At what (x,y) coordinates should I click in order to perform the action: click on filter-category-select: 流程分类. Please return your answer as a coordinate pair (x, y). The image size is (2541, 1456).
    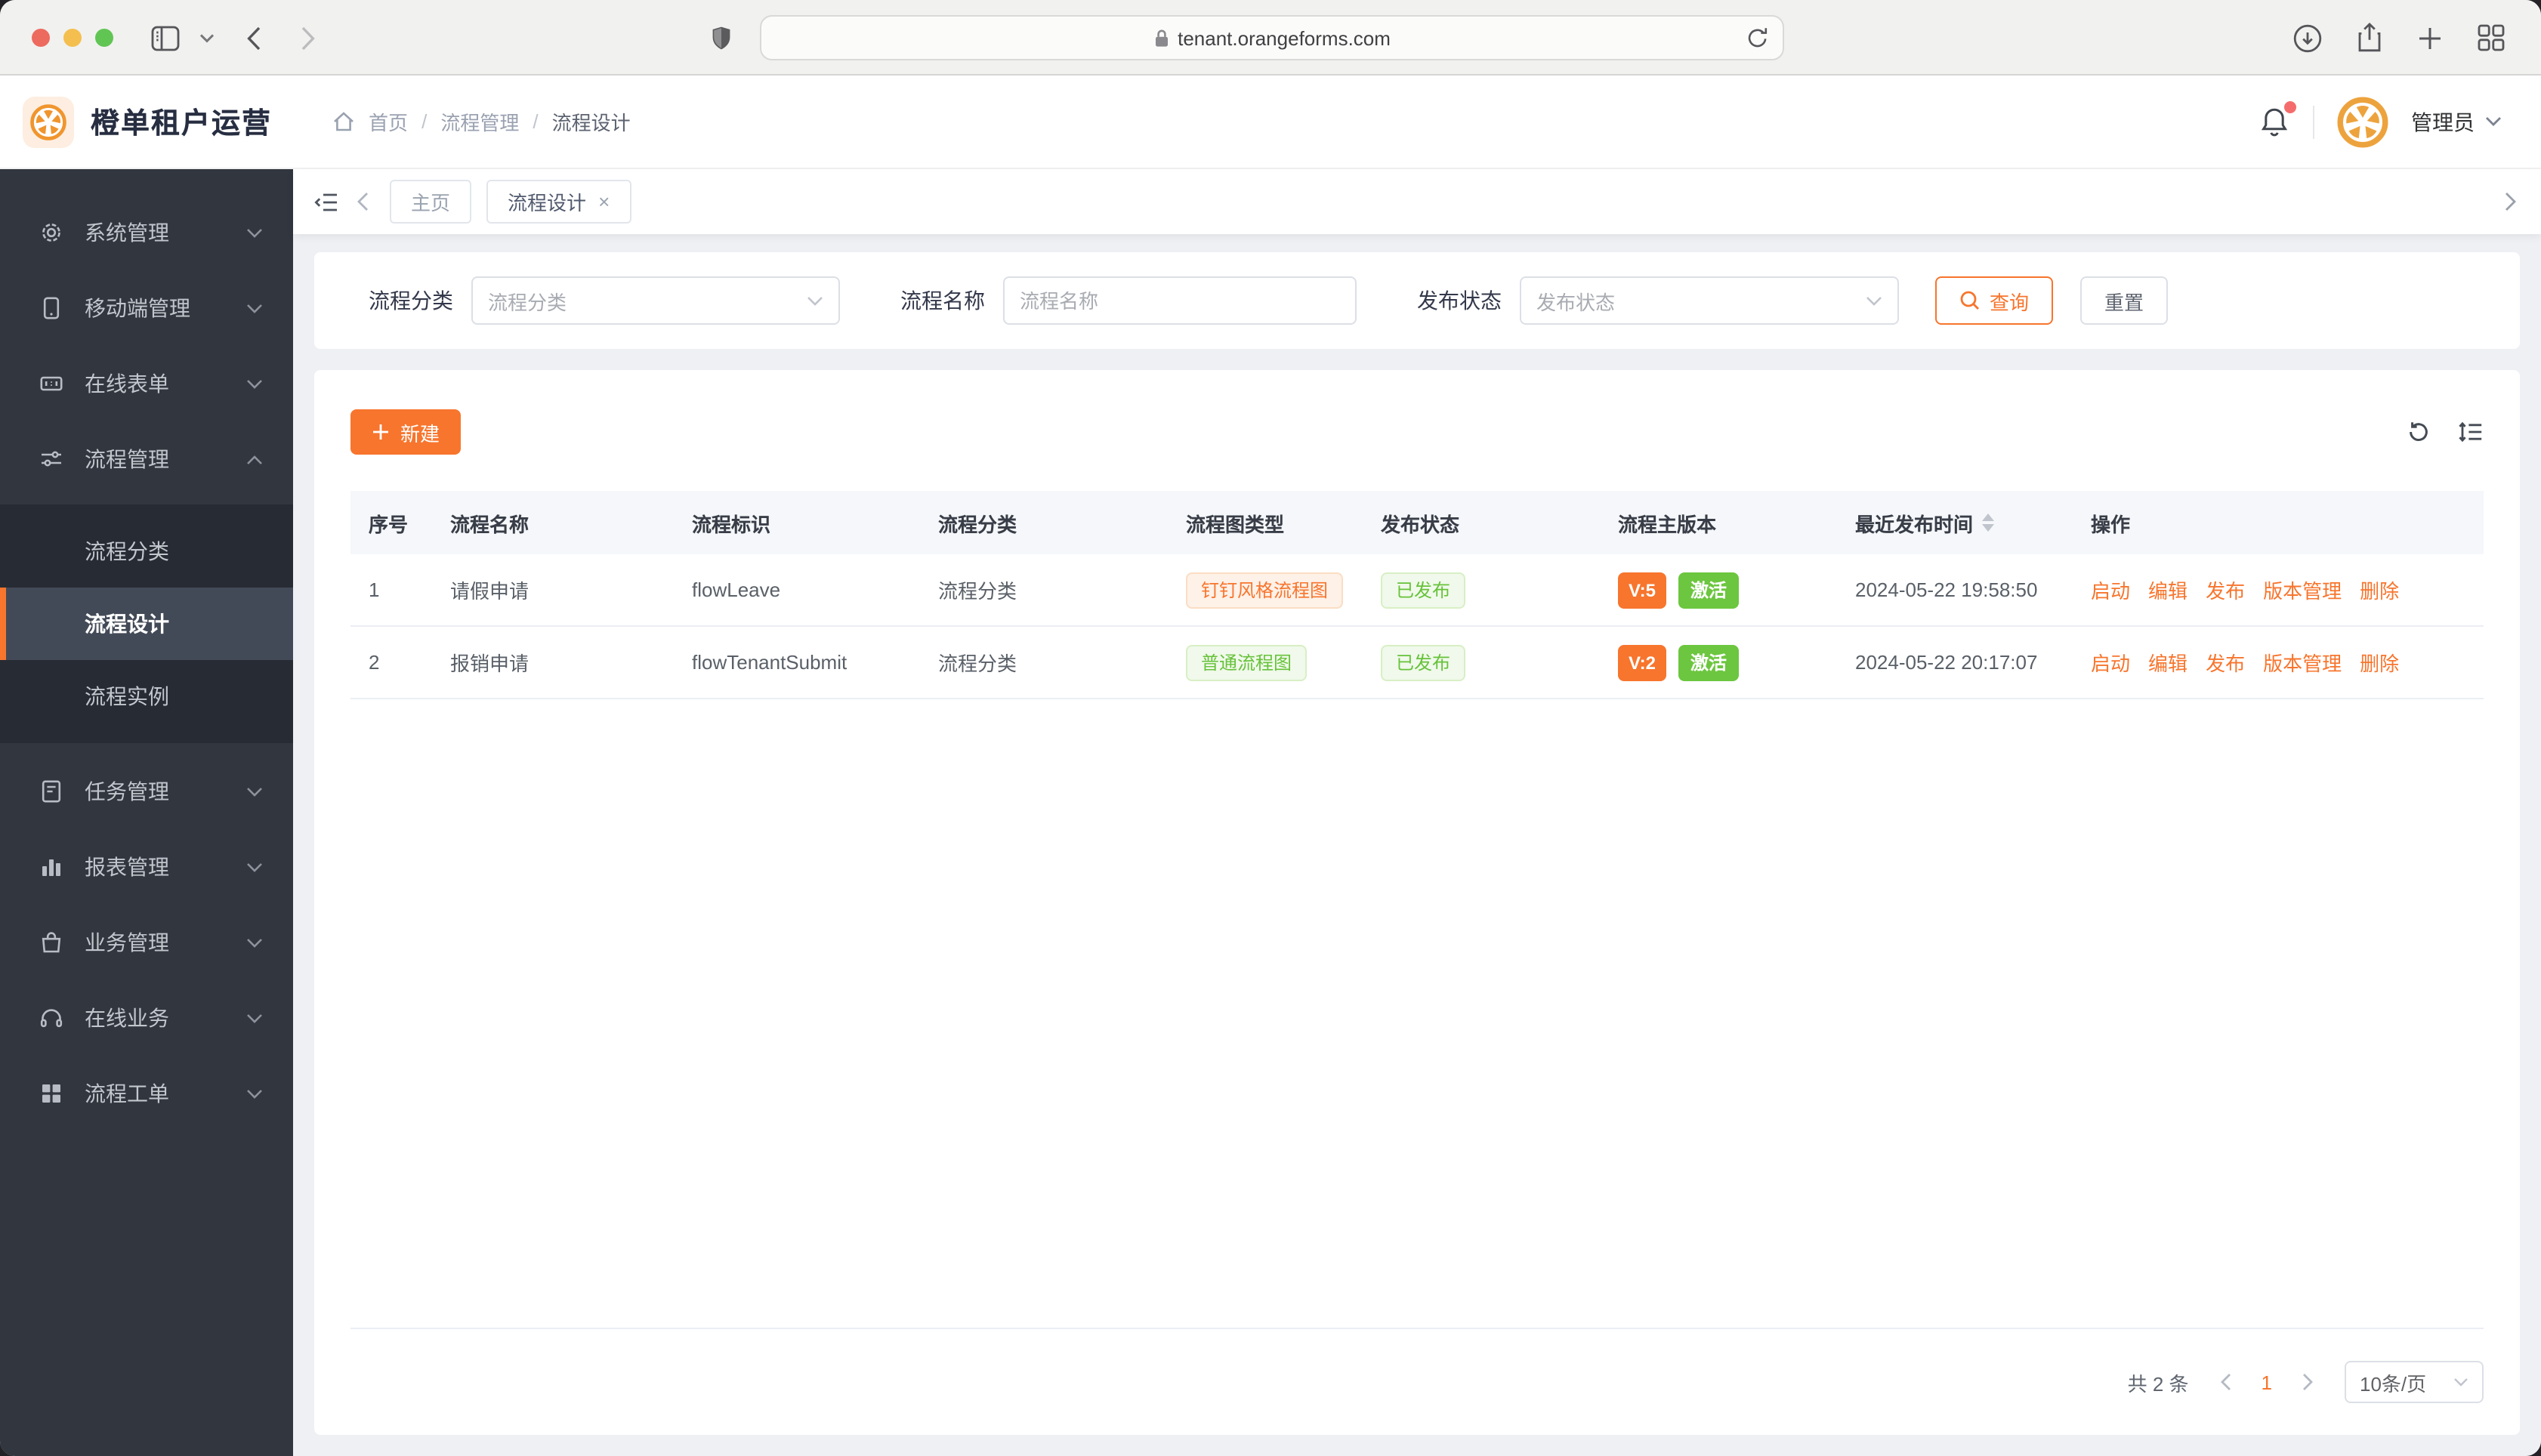
    Looking at the image, I should click on (655, 300).